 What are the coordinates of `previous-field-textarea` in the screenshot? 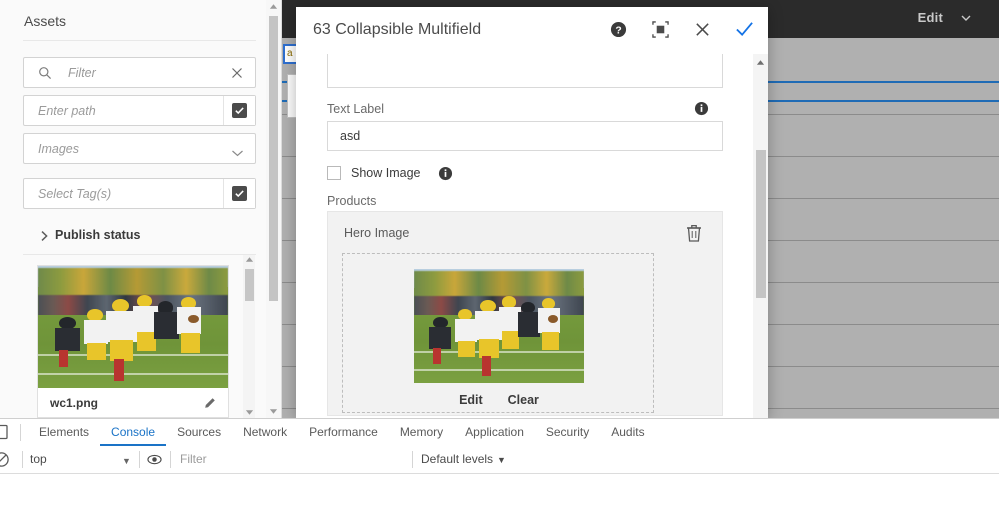 It's located at (525, 71).